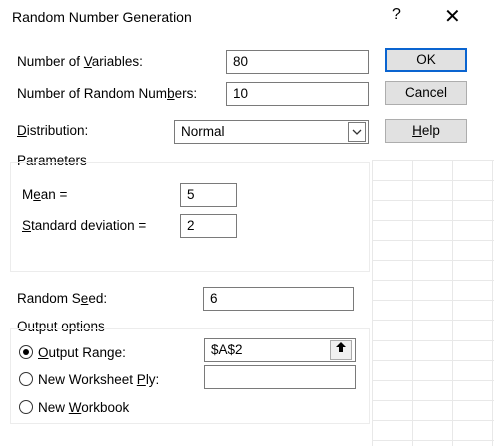  I want to click on distribution-value: Normal, so click(203, 131).